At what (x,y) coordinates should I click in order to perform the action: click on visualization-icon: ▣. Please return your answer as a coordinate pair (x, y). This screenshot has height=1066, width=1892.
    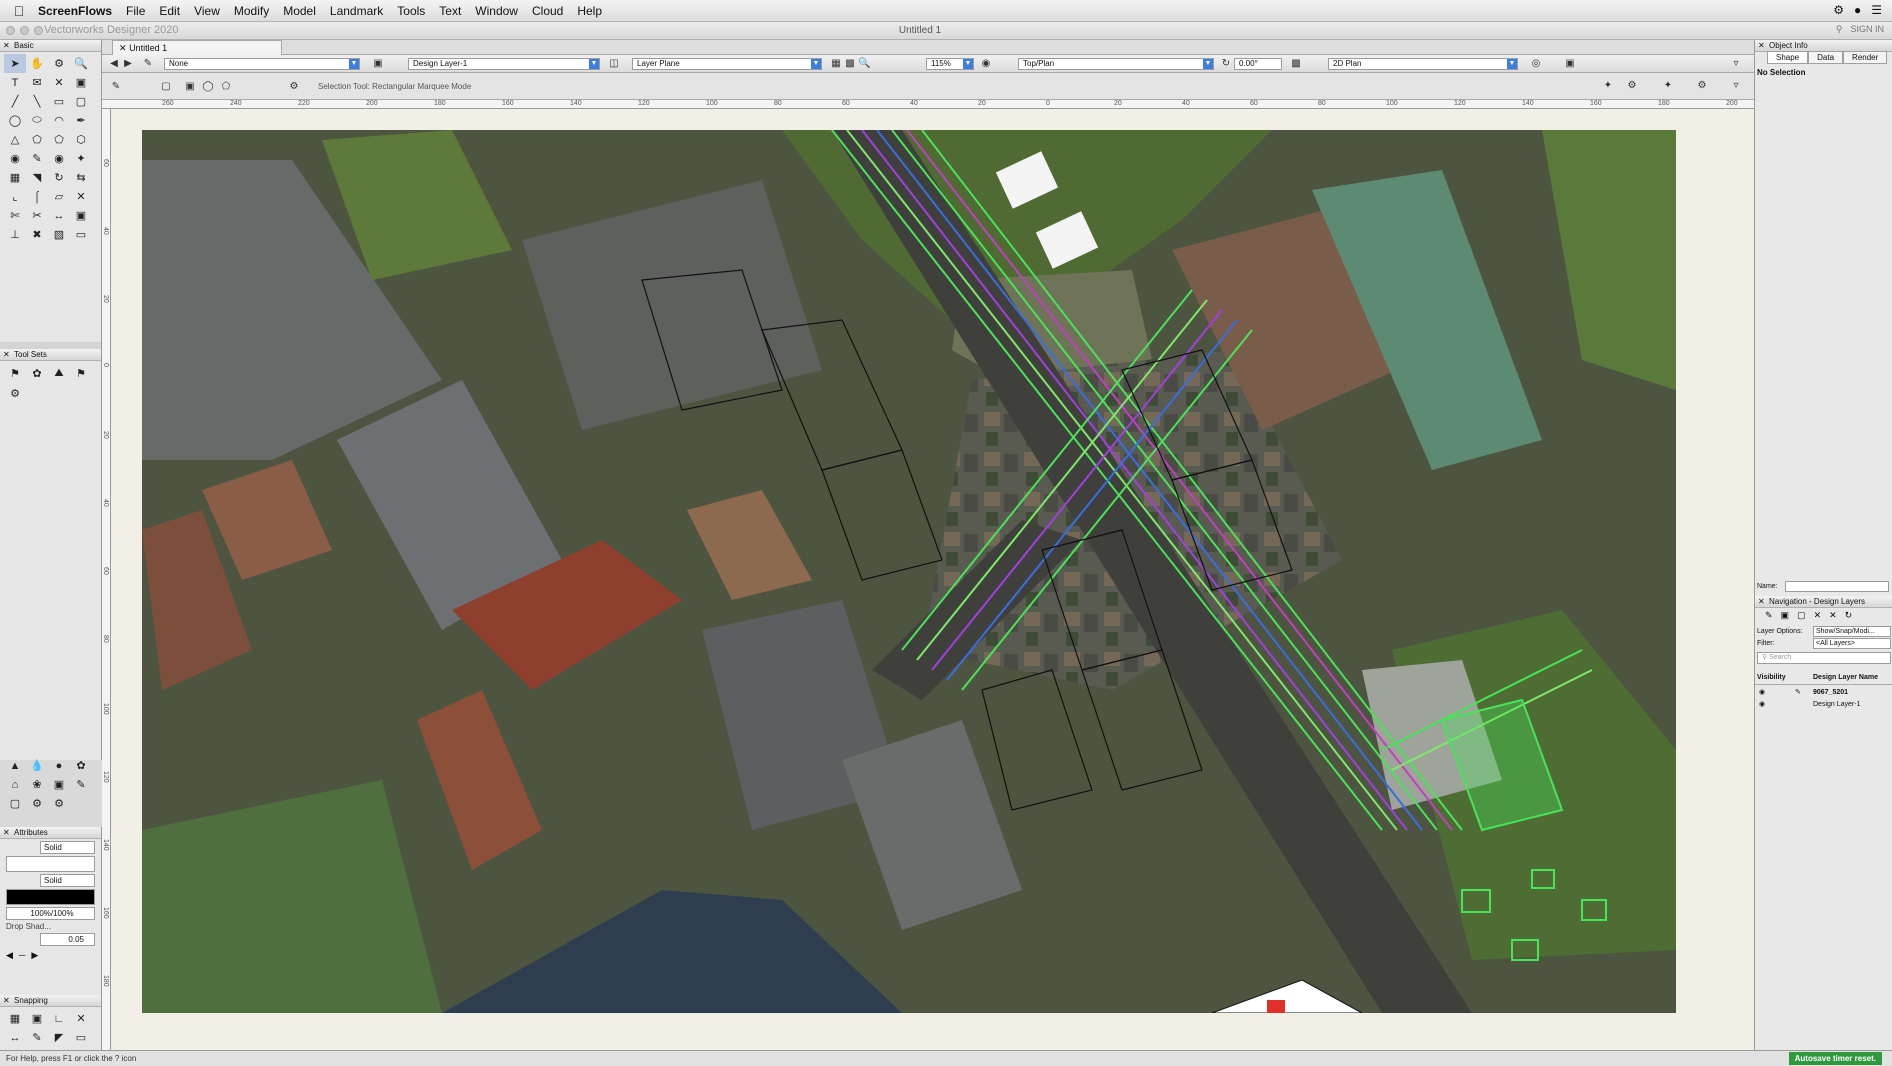
    Looking at the image, I should click on (1570, 64).